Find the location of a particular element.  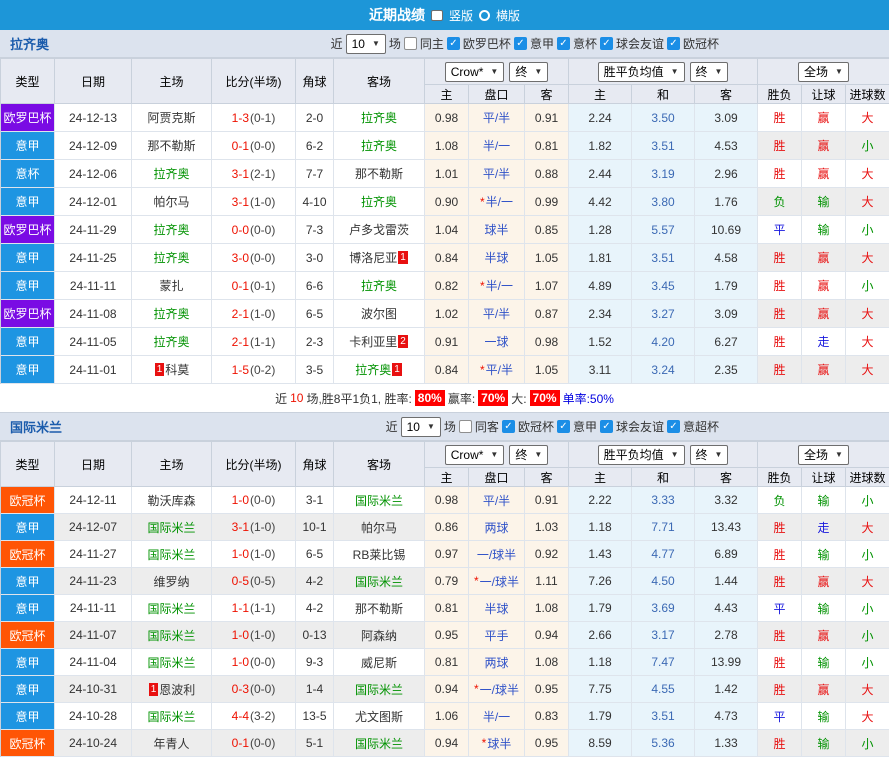

away-team: 卢多戈雷茨 is located at coordinates (379, 229).